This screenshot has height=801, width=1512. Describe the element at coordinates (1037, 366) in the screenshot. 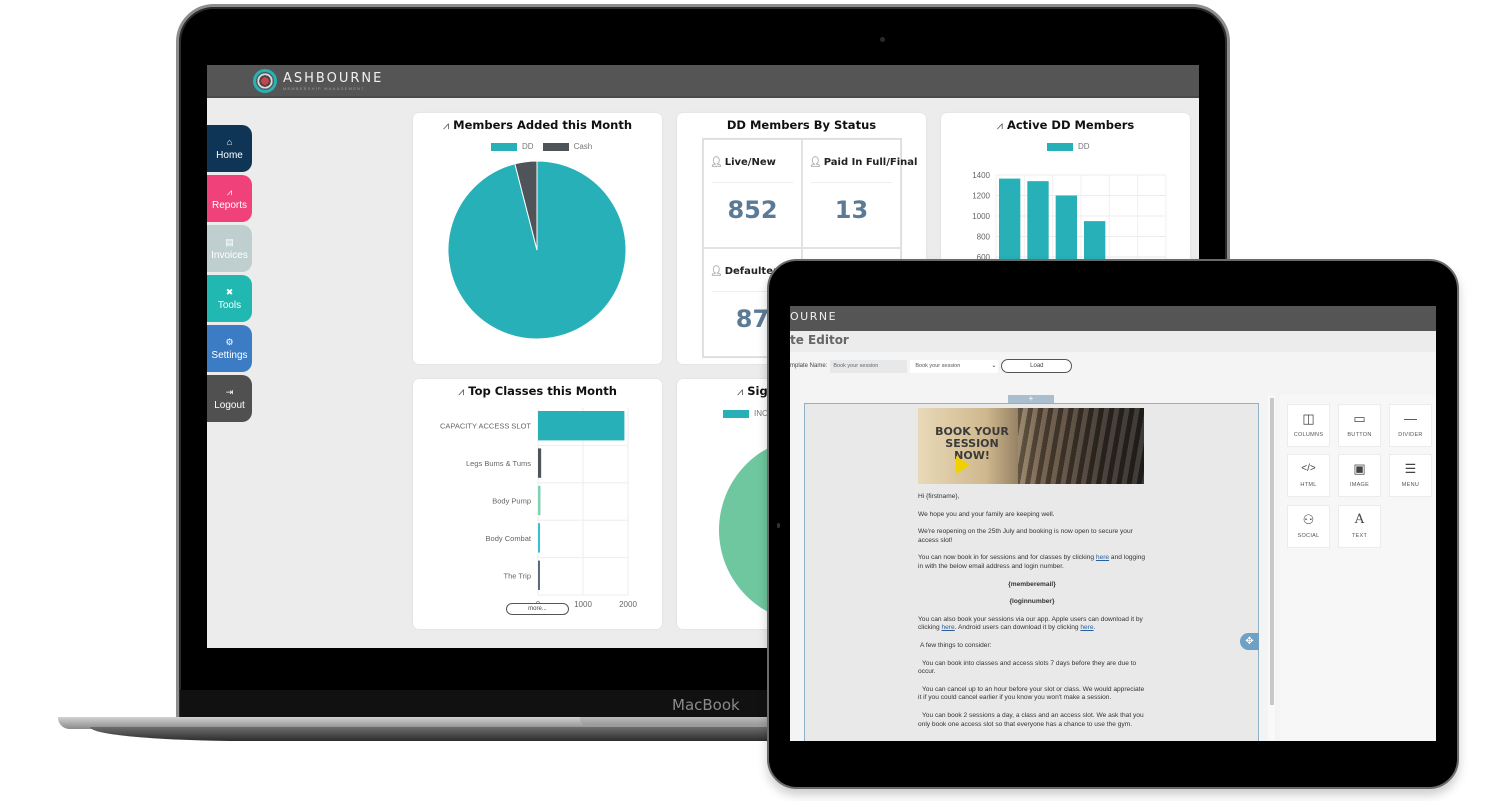

I see `load-button: Load` at that location.